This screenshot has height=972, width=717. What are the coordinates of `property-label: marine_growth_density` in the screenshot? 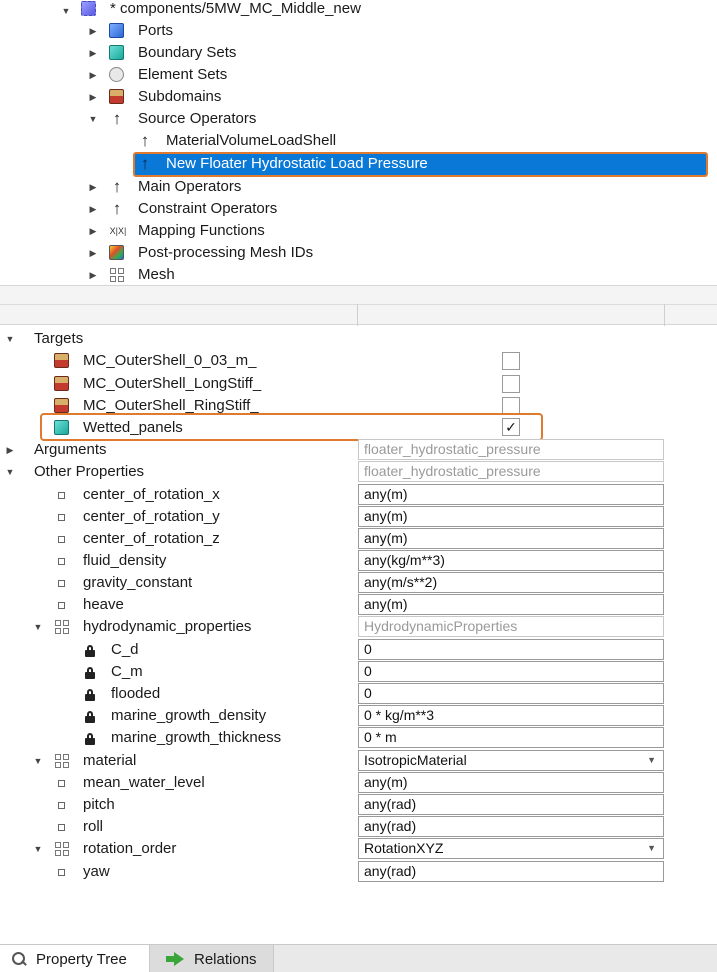 It's located at (189, 715).